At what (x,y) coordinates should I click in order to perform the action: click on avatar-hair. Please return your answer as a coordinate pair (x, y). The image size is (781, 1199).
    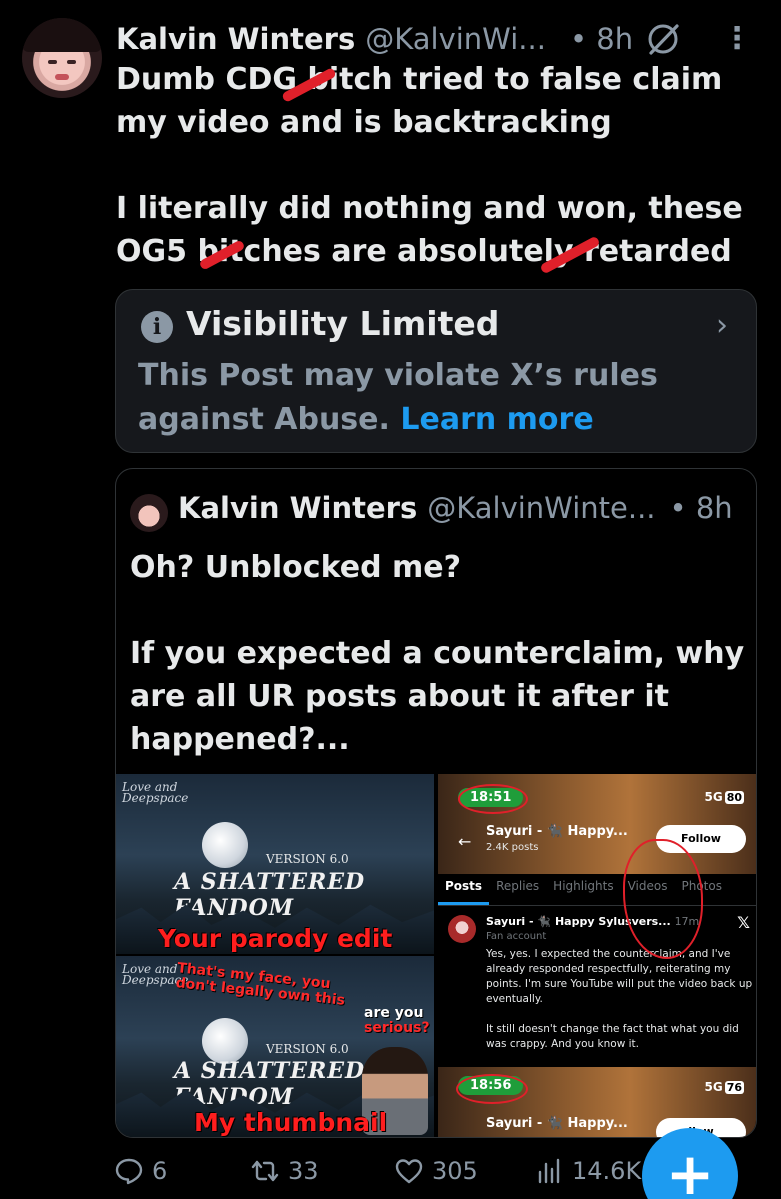
    Looking at the image, I should click on (62, 35).